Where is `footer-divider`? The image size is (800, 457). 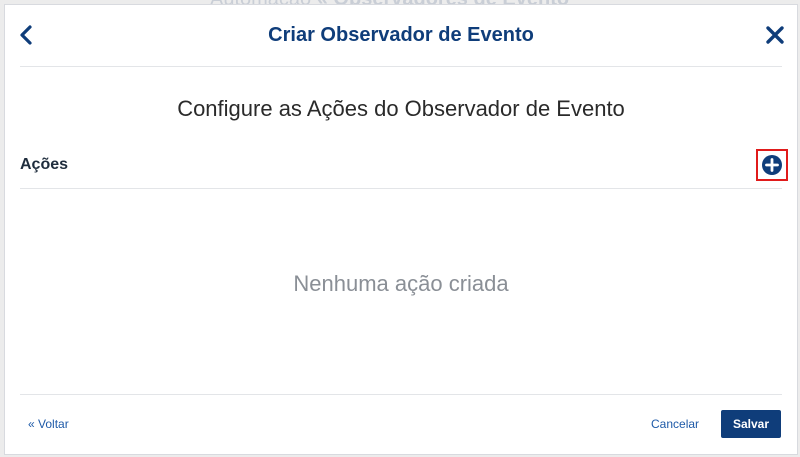 footer-divider is located at coordinates (401, 394).